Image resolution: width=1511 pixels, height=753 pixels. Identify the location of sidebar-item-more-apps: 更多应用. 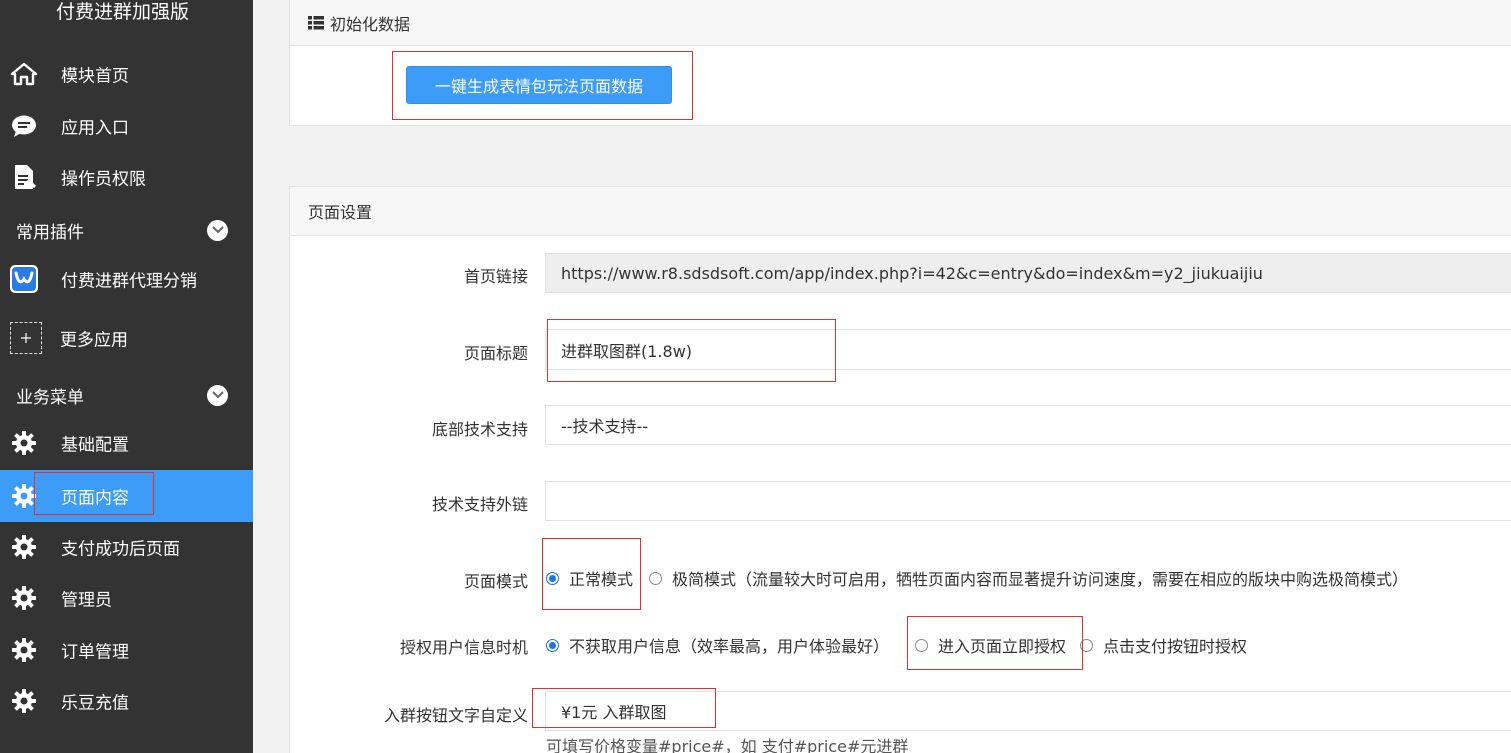
(126, 338).